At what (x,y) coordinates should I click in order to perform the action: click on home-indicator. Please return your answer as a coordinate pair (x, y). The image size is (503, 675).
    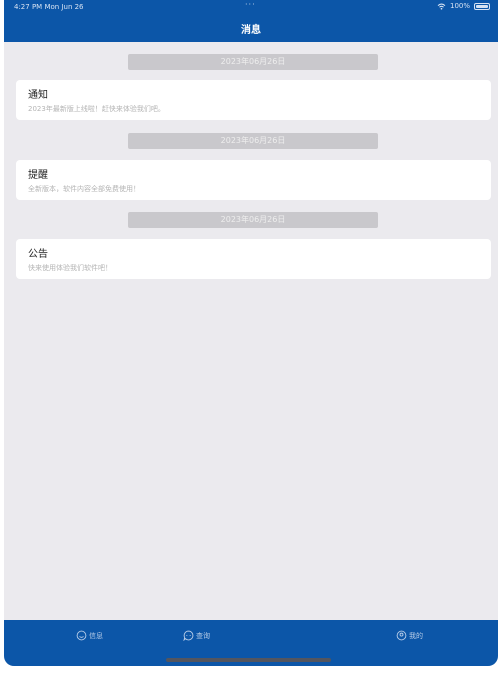
    Looking at the image, I should click on (248, 660).